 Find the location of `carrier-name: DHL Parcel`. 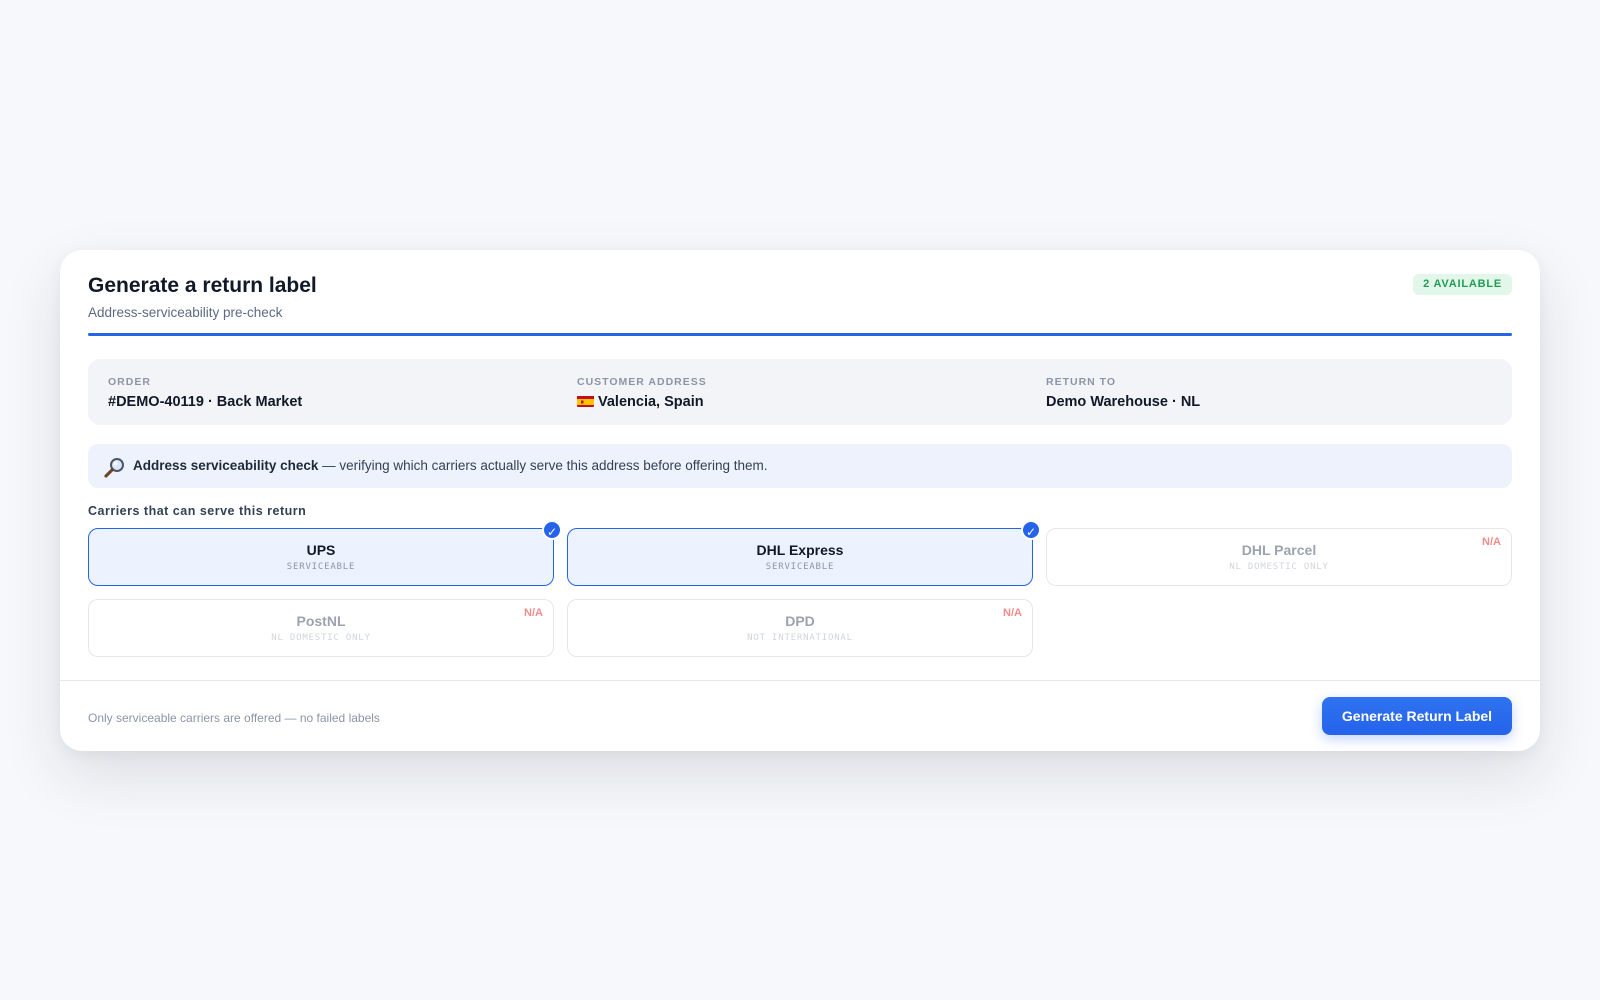

carrier-name: DHL Parcel is located at coordinates (1279, 550).